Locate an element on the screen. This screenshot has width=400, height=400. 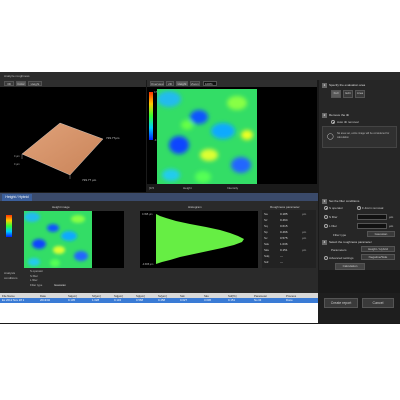
cancel-button: Cancel is located at coordinates (378, 303).